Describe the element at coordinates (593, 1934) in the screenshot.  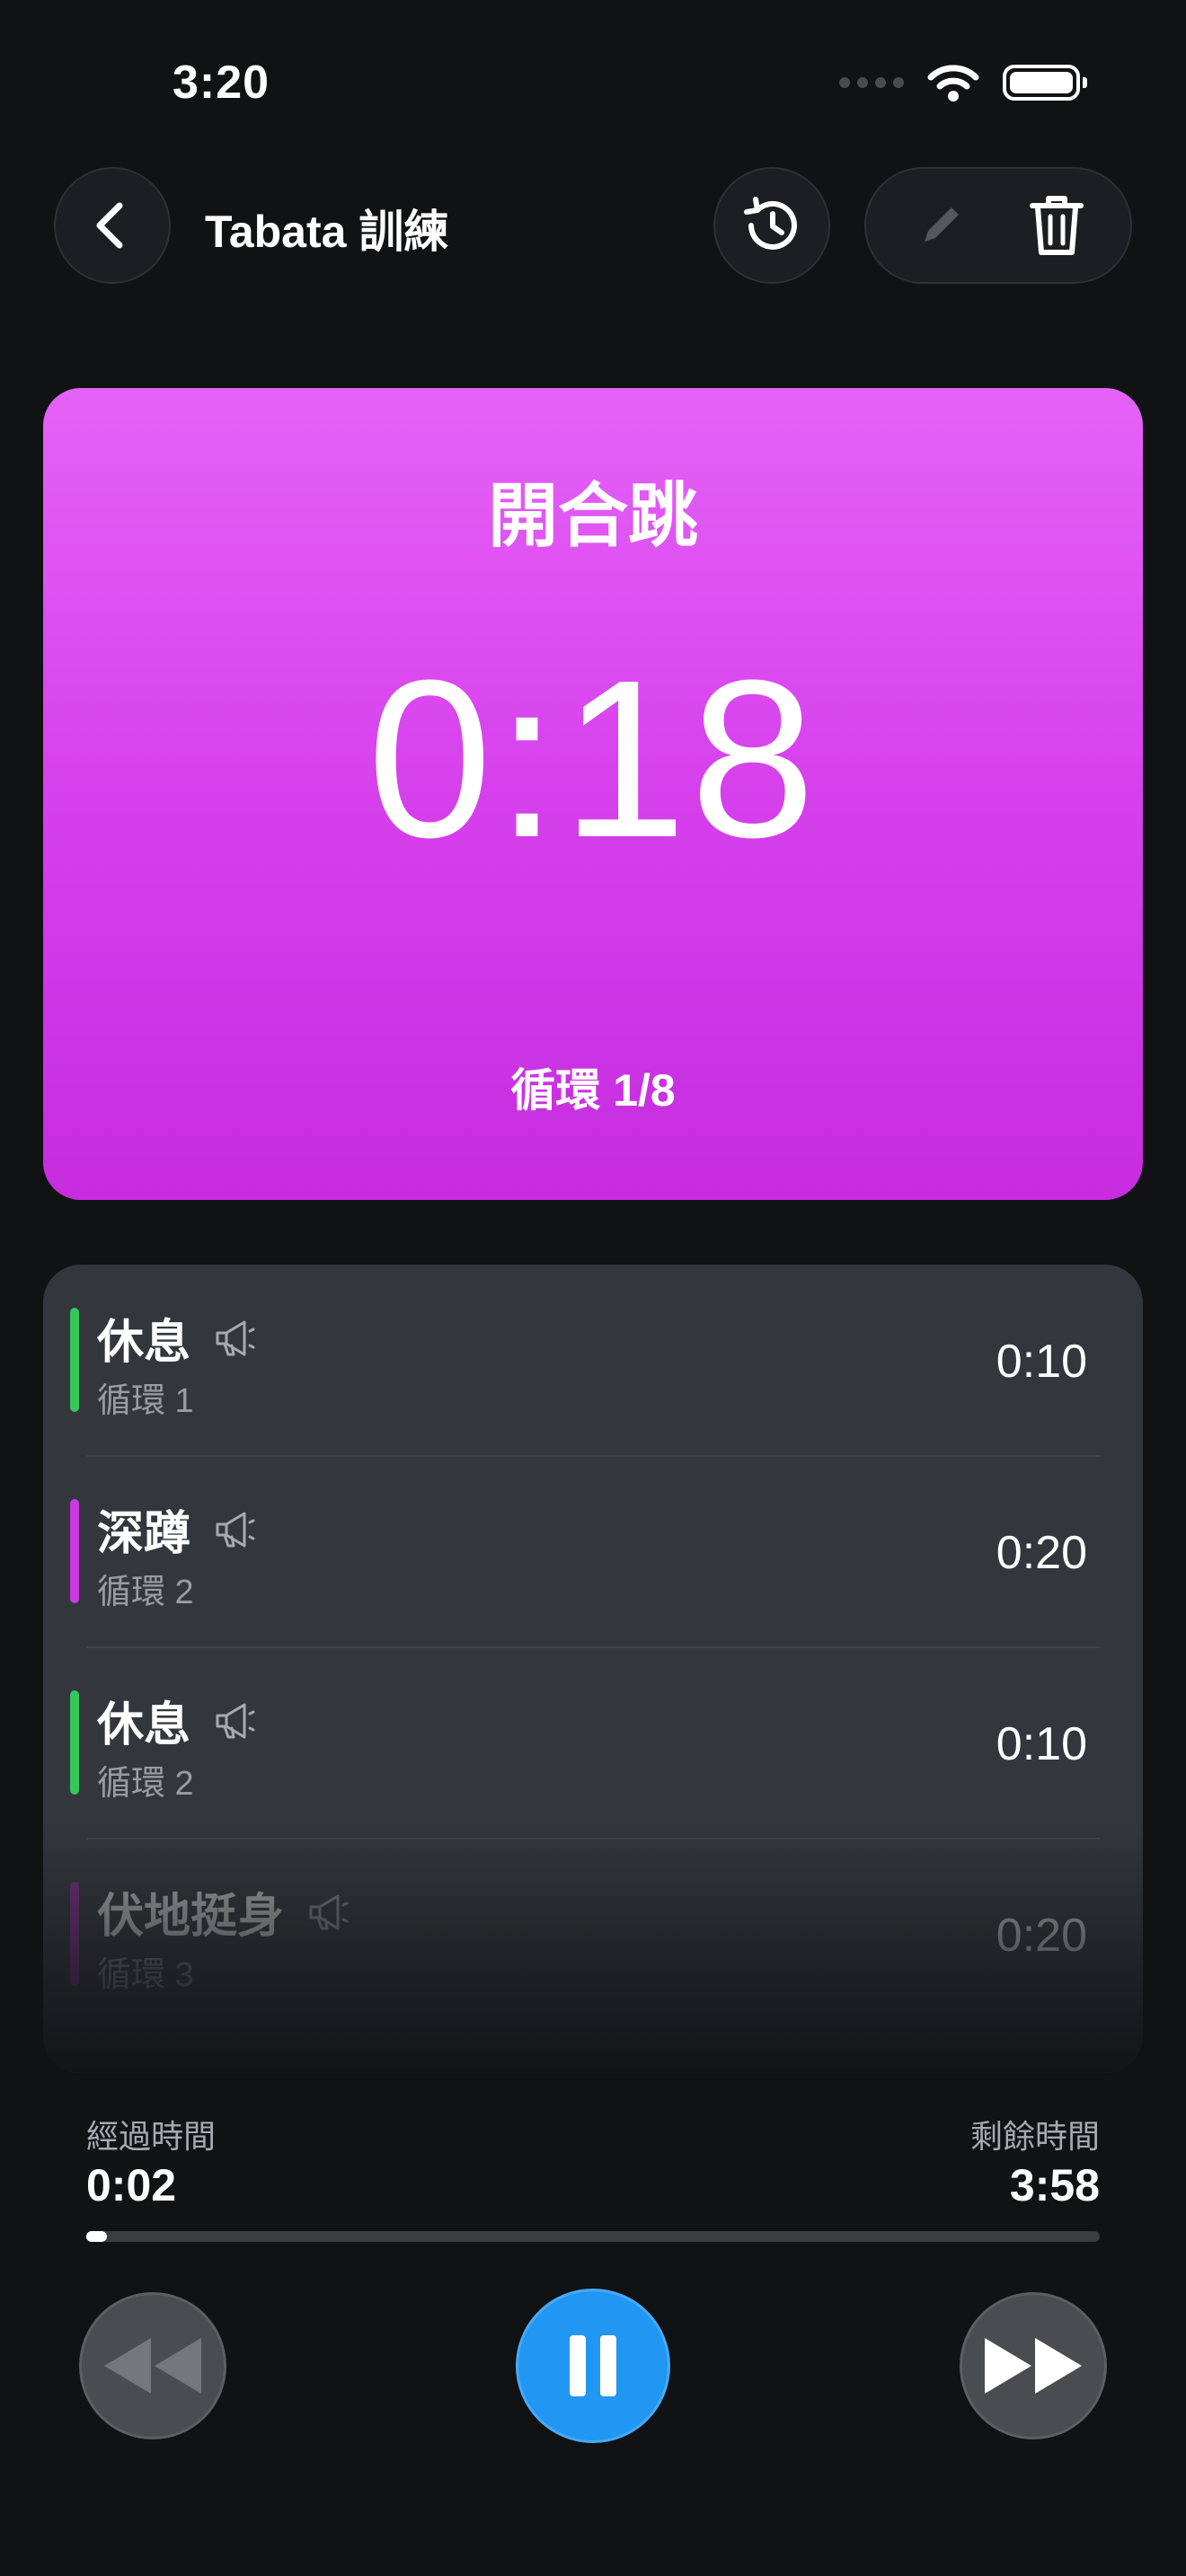
I see `list-item: 伏地挺身 循環 3 0:20` at that location.